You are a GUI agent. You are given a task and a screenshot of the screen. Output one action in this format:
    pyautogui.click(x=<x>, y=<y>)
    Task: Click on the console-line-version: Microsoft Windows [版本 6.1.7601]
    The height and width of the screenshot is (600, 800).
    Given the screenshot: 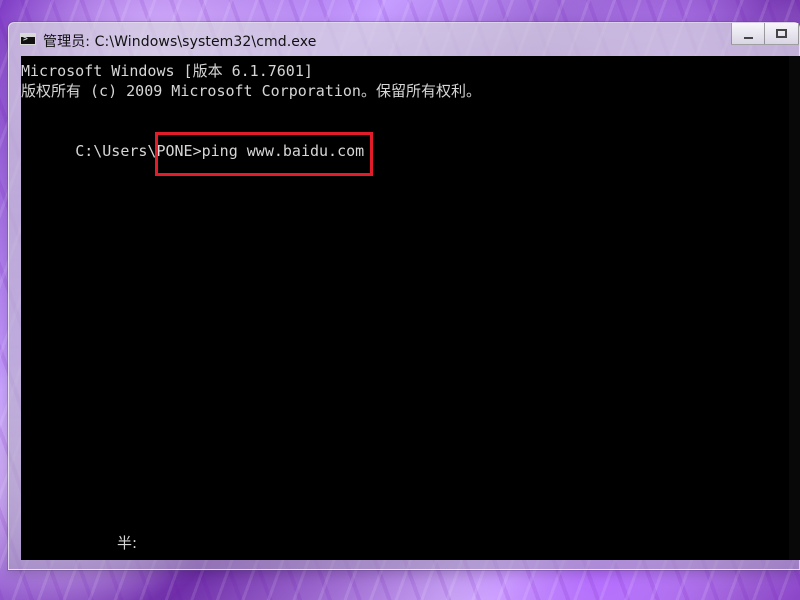 What is the action you would take?
    pyautogui.click(x=167, y=71)
    